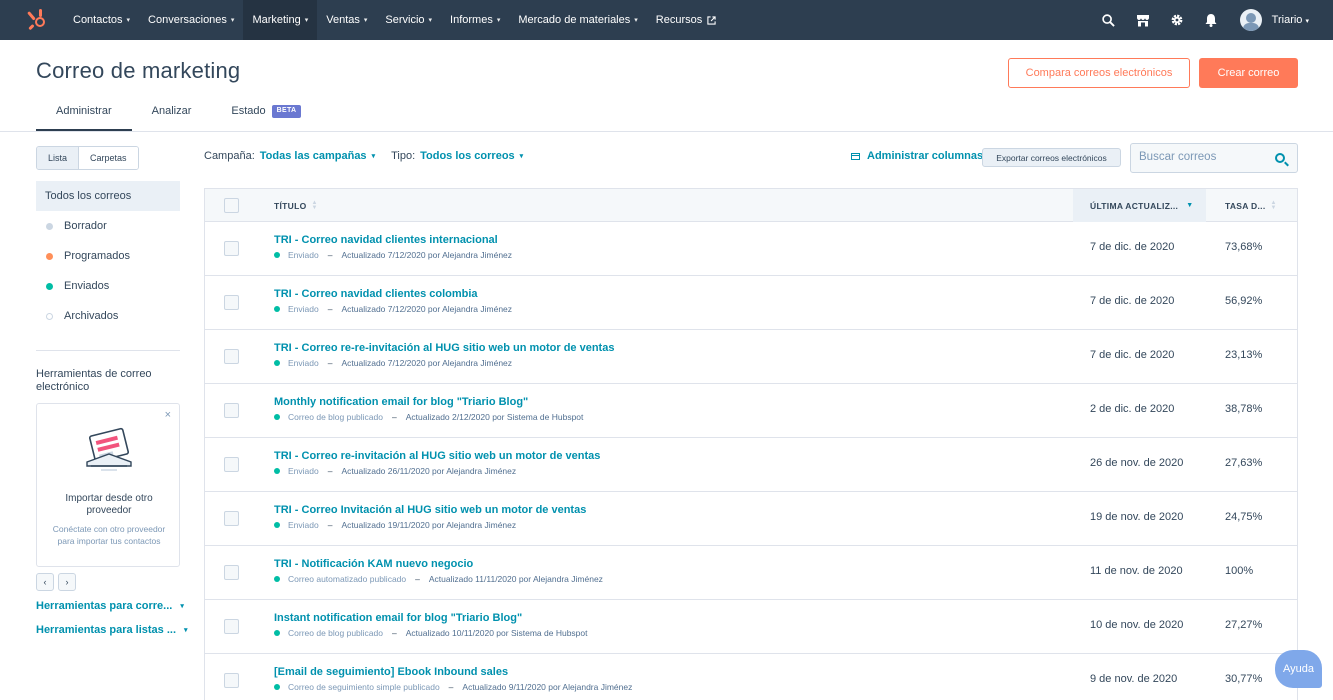  Describe the element at coordinates (1211, 20) in the screenshot. I see `notifications-icon` at that location.